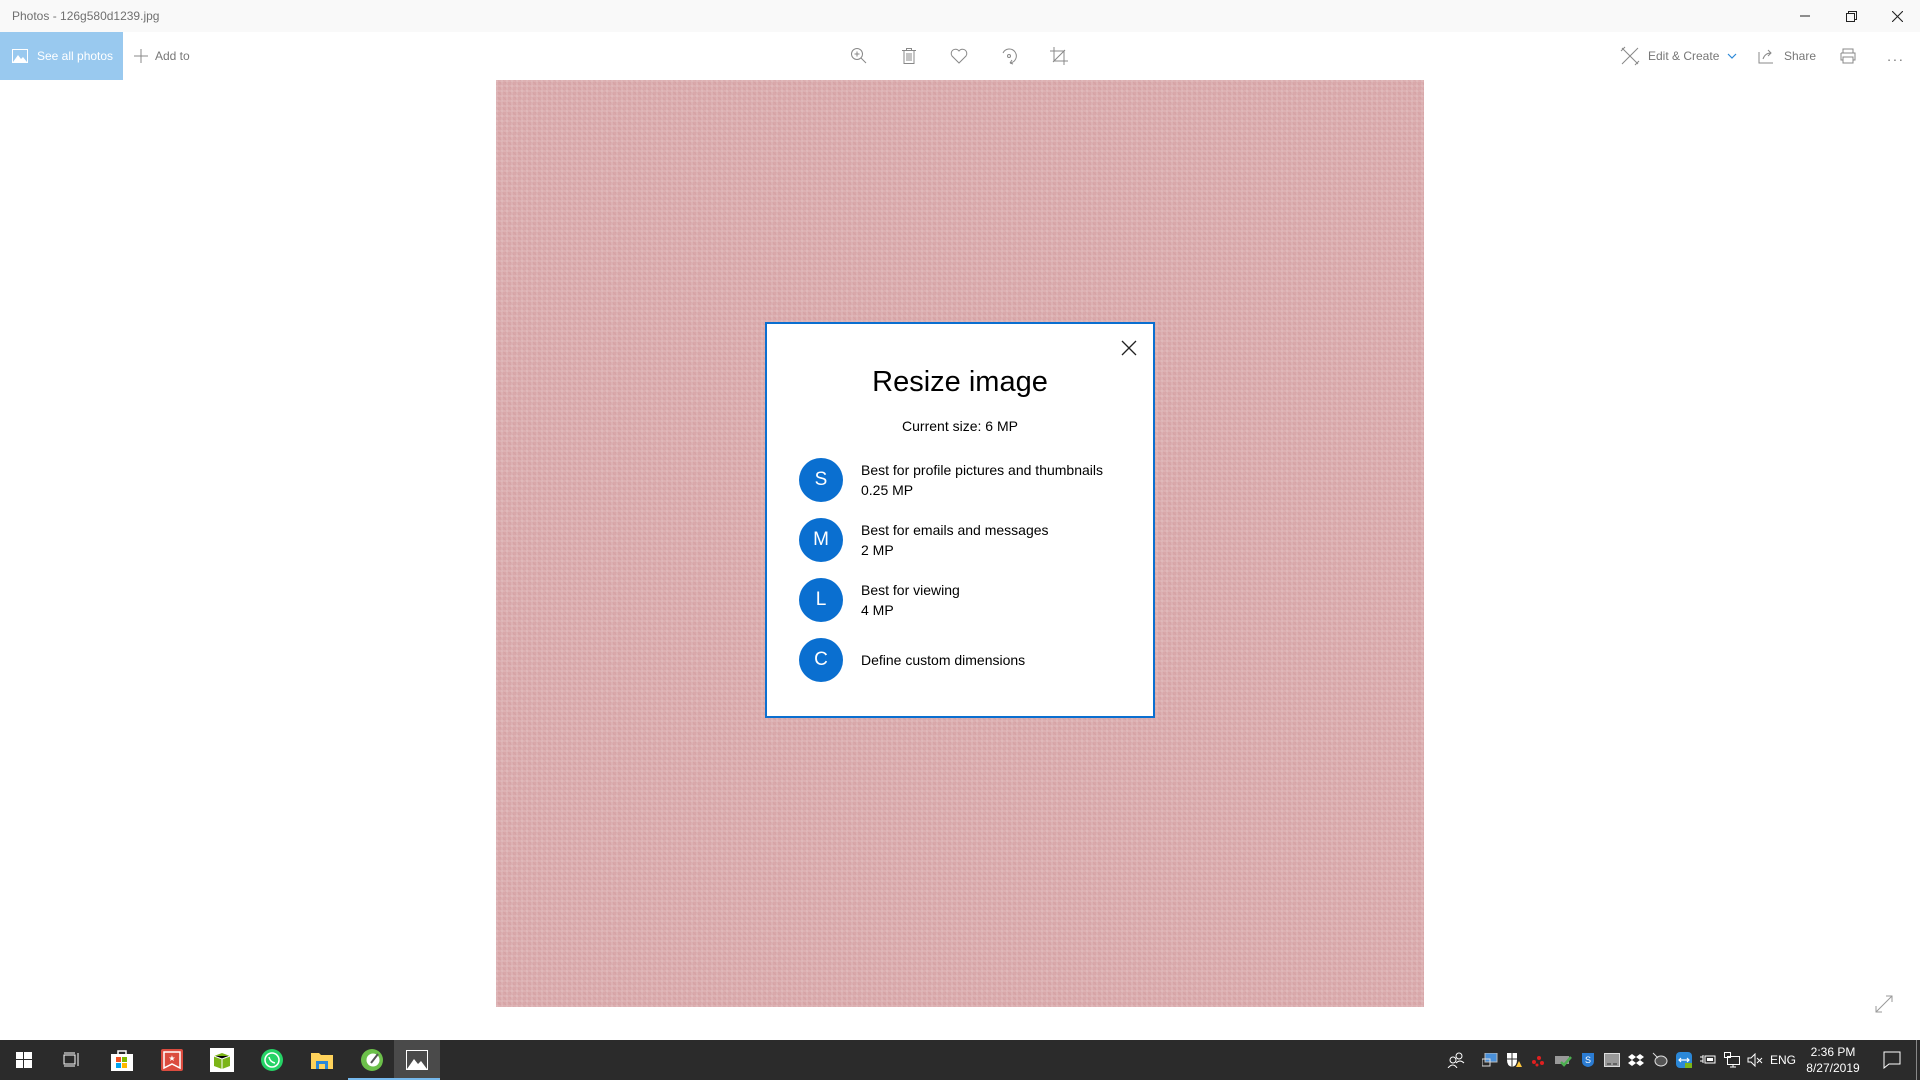 Image resolution: width=1920 pixels, height=1080 pixels. What do you see at coordinates (1009, 56) in the screenshot?
I see `rotate-button` at bounding box center [1009, 56].